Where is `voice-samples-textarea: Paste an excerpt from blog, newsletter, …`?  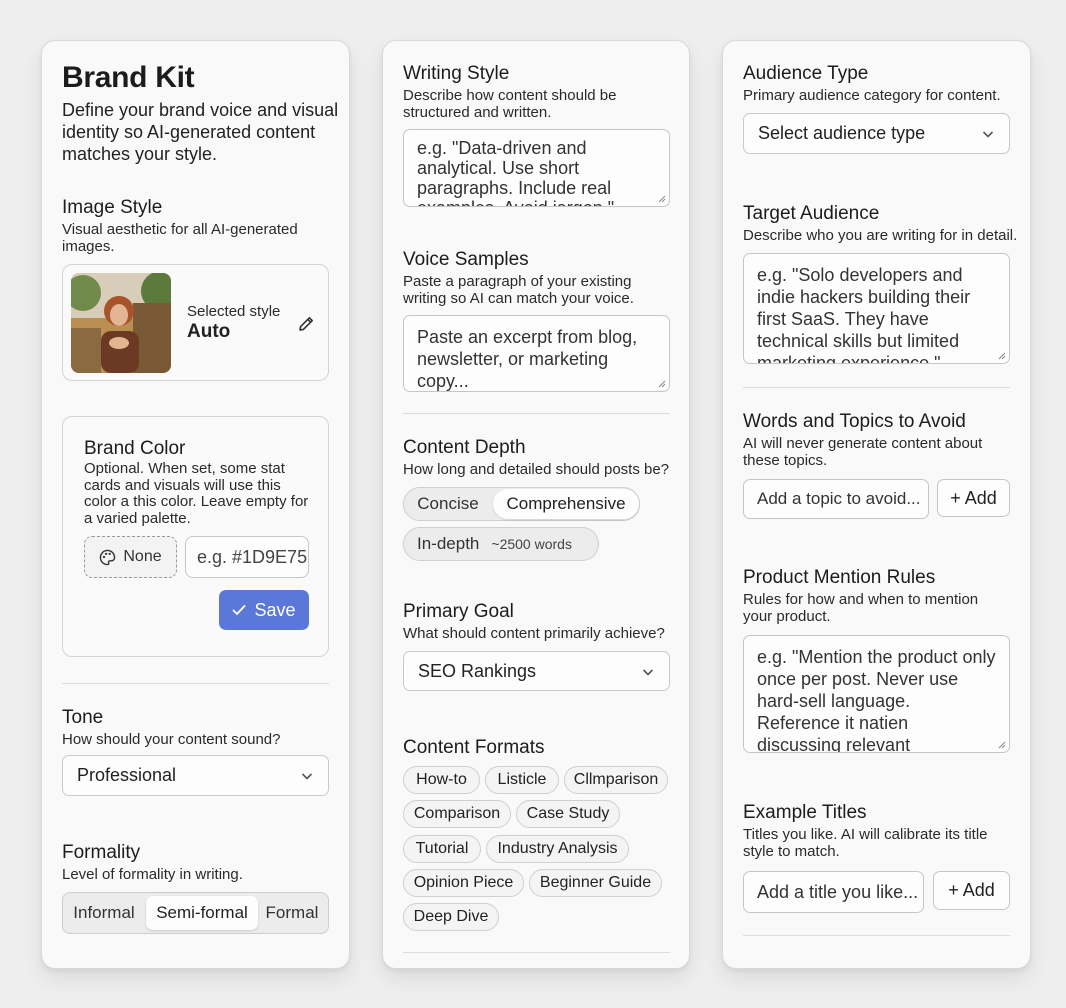
voice-samples-textarea: Paste an excerpt from blog, newsletter, … is located at coordinates (536, 353).